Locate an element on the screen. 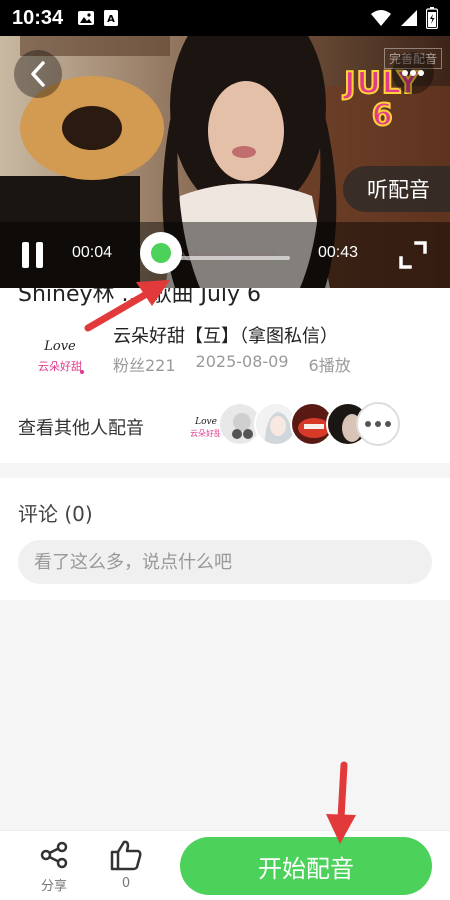 This screenshot has width=450, height=900. thumbs-up-icon is located at coordinates (126, 855).